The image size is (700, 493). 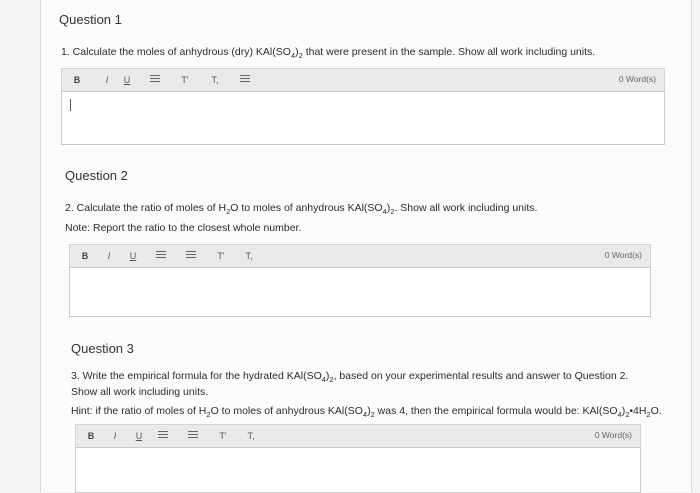 What do you see at coordinates (70, 105) in the screenshot?
I see `text-caret` at bounding box center [70, 105].